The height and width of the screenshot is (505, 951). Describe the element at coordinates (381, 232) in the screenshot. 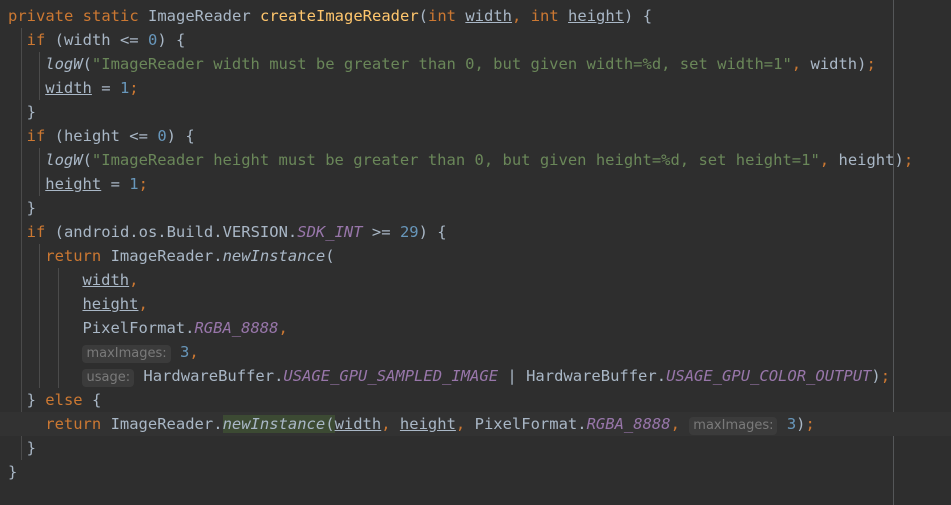

I see `code-token: >=` at that location.